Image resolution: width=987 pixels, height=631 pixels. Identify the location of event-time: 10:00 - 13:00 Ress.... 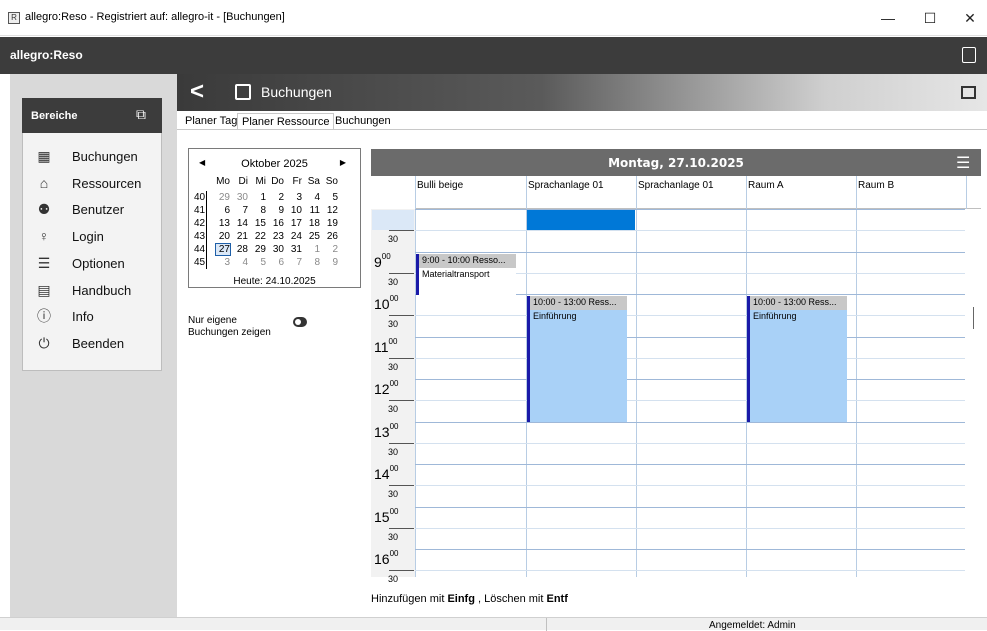
(798, 303).